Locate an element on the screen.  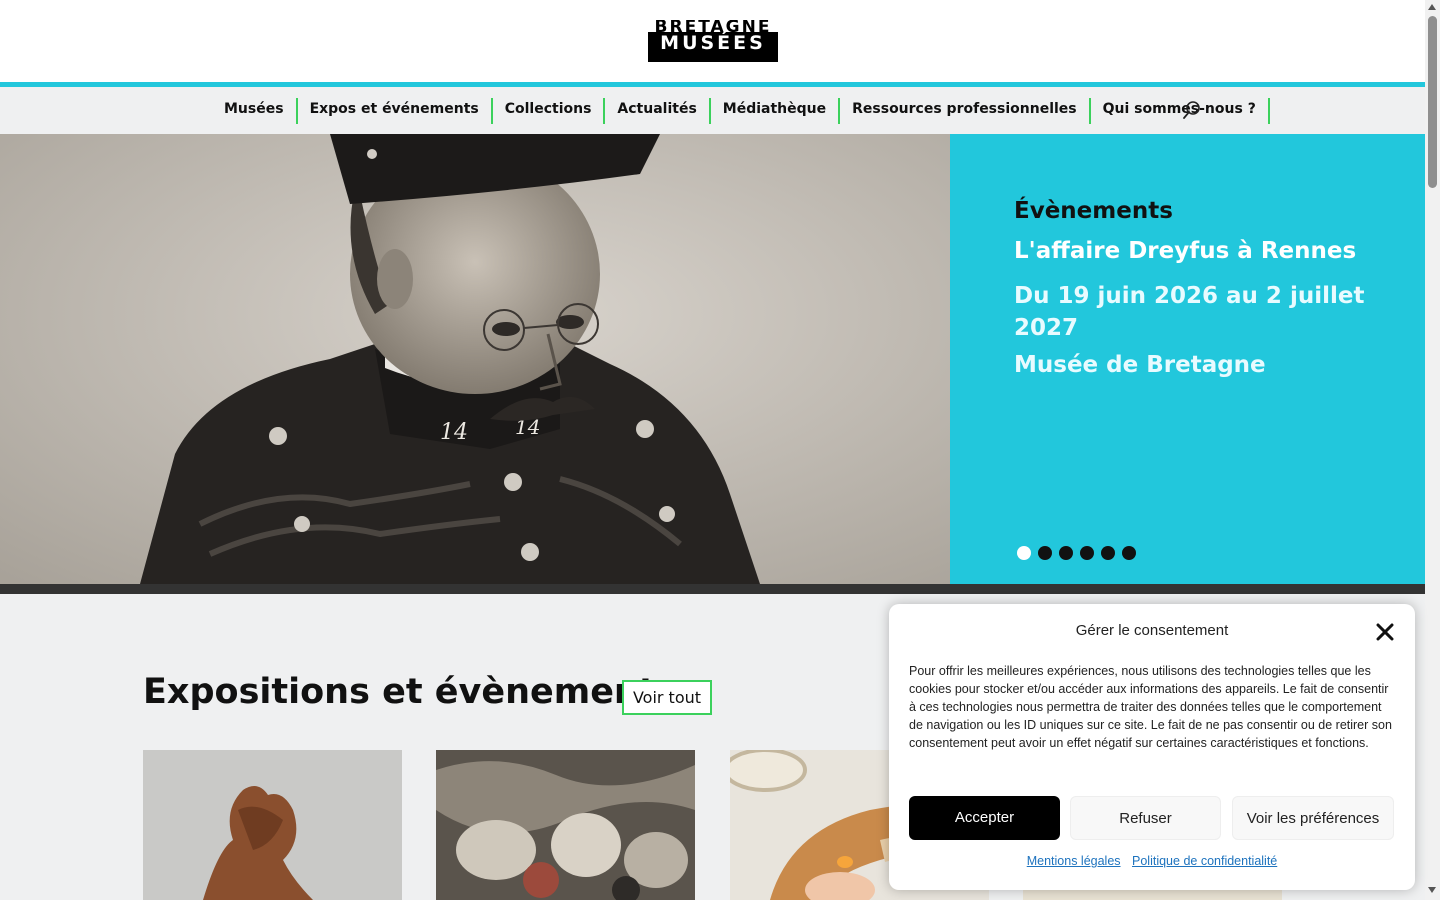
hero-bottom-band is located at coordinates (712, 589).